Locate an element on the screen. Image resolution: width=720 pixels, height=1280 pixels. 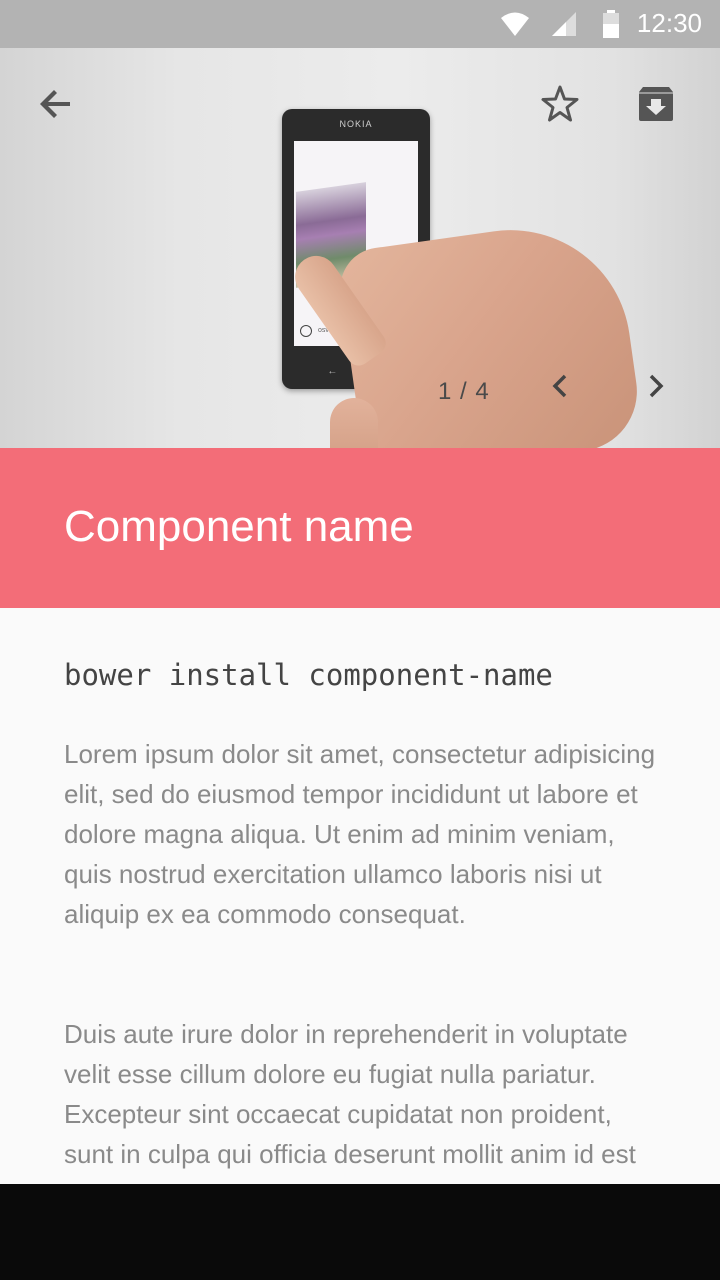
previous-slide-button is located at coordinates (560, 386).